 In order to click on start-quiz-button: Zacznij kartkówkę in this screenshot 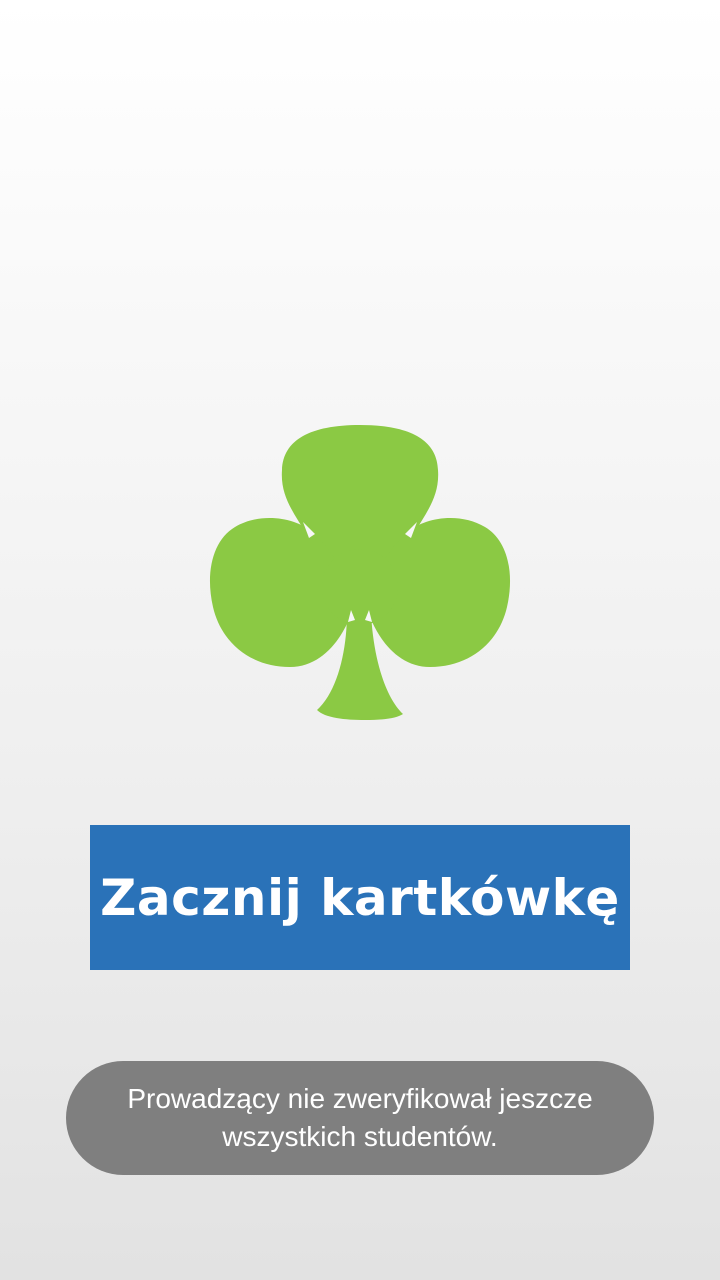, I will do `click(360, 897)`.